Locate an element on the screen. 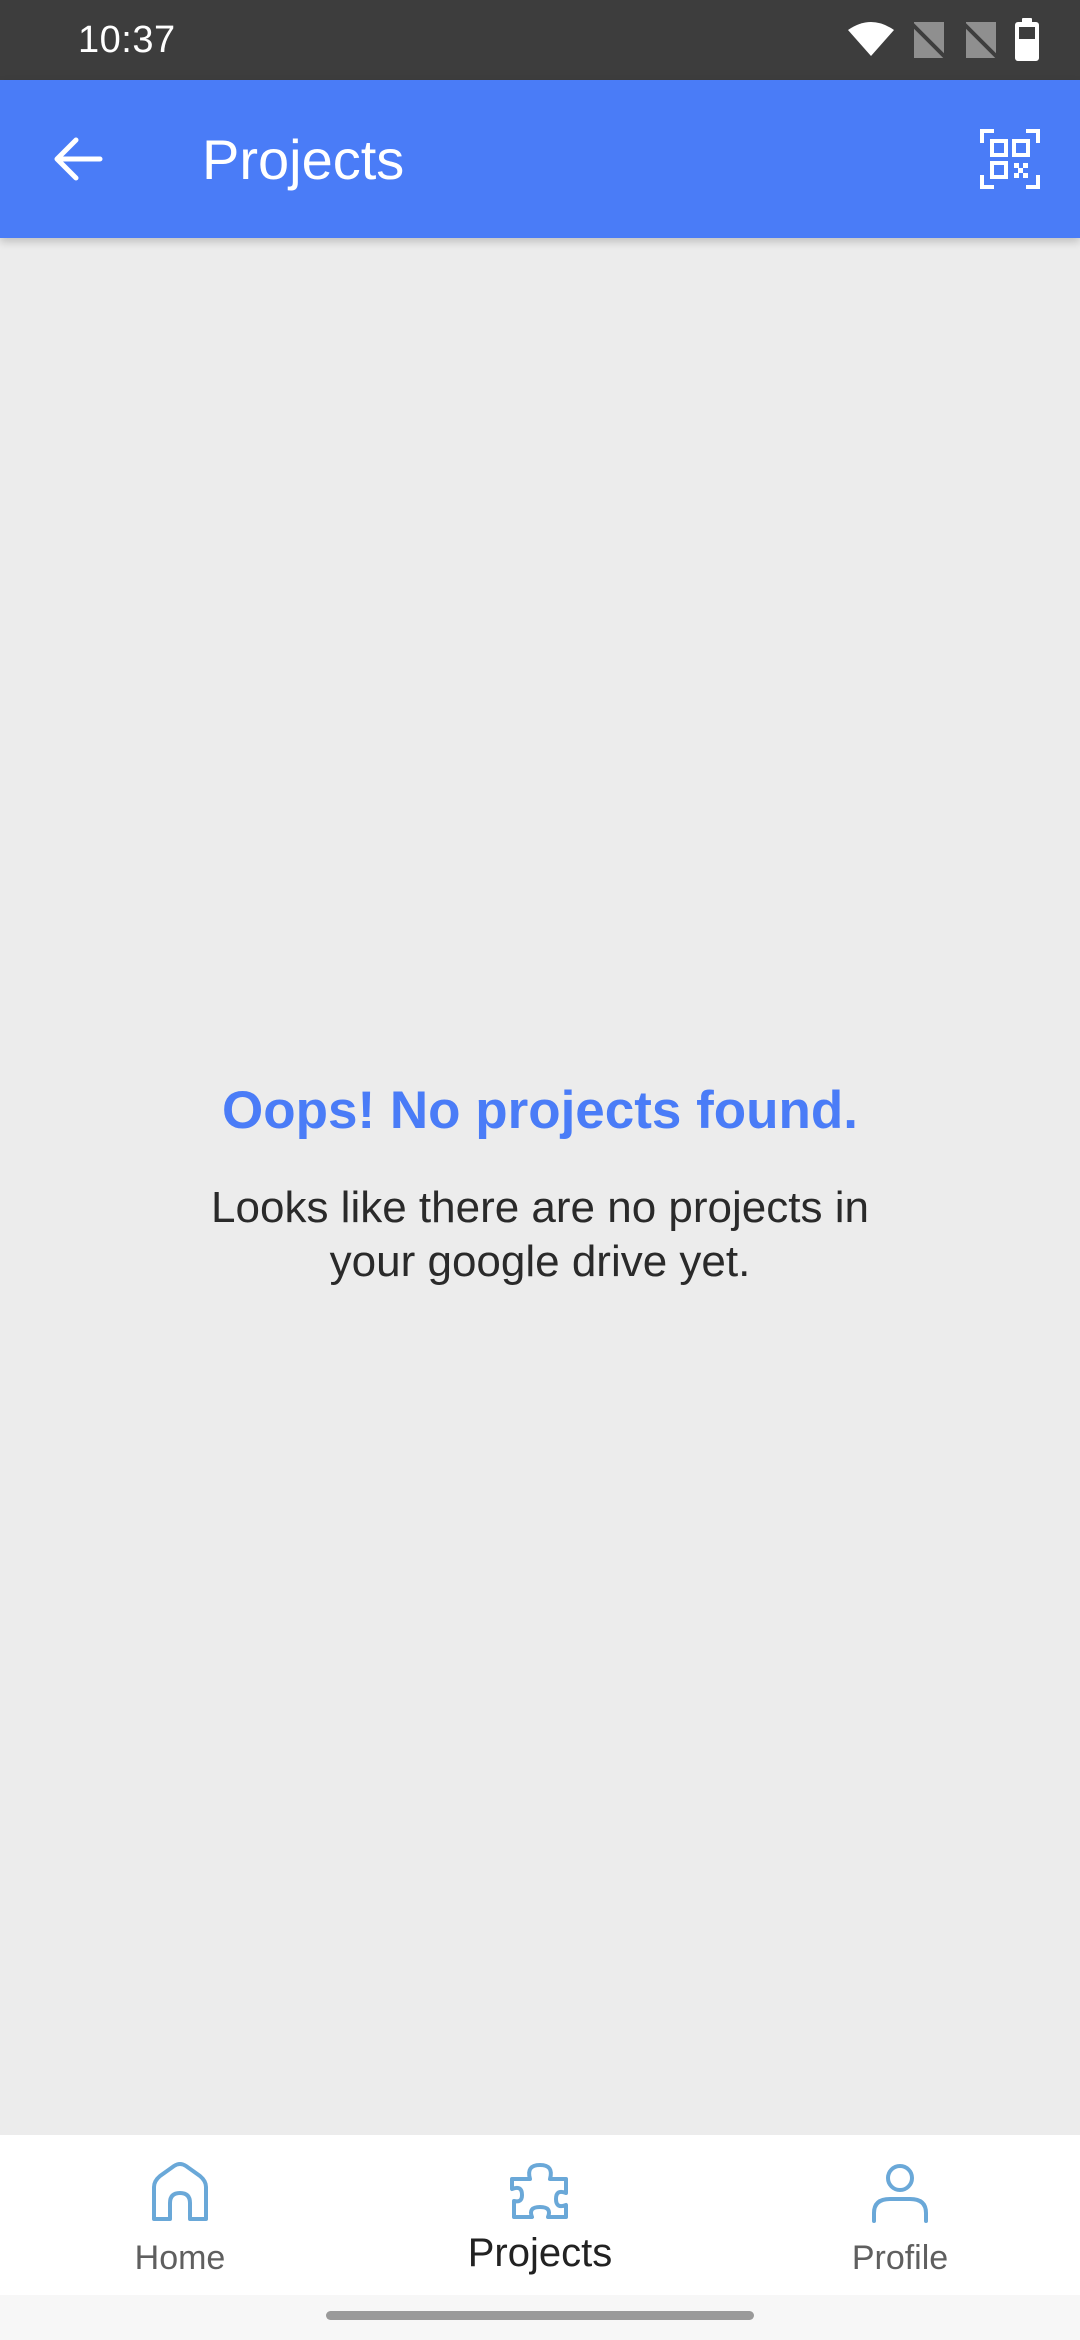  nav-item-profile: Profile is located at coordinates (900, 2215).